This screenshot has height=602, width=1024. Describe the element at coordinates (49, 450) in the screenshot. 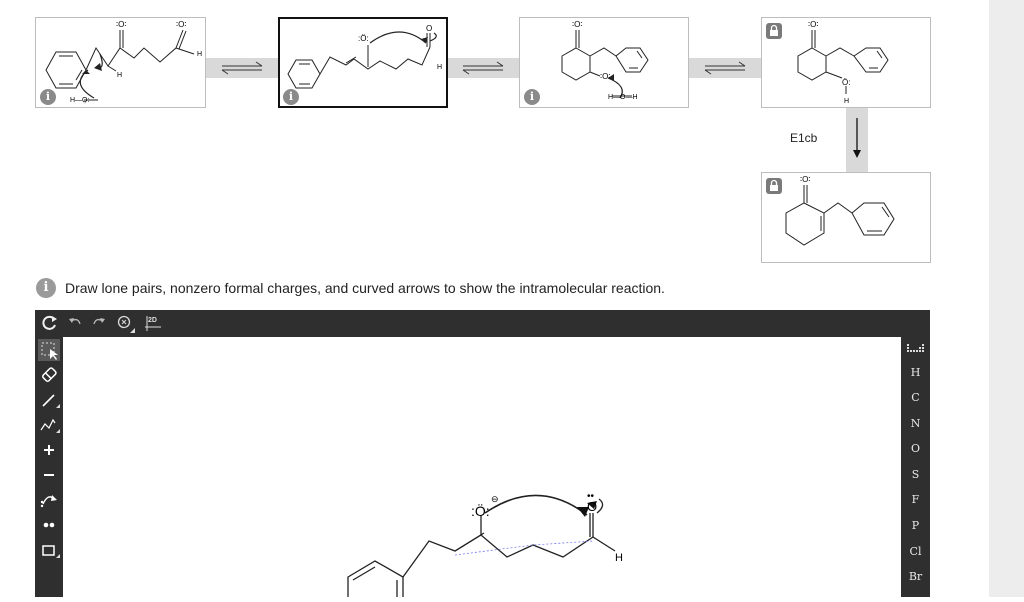

I see `positive-charge-icon` at that location.